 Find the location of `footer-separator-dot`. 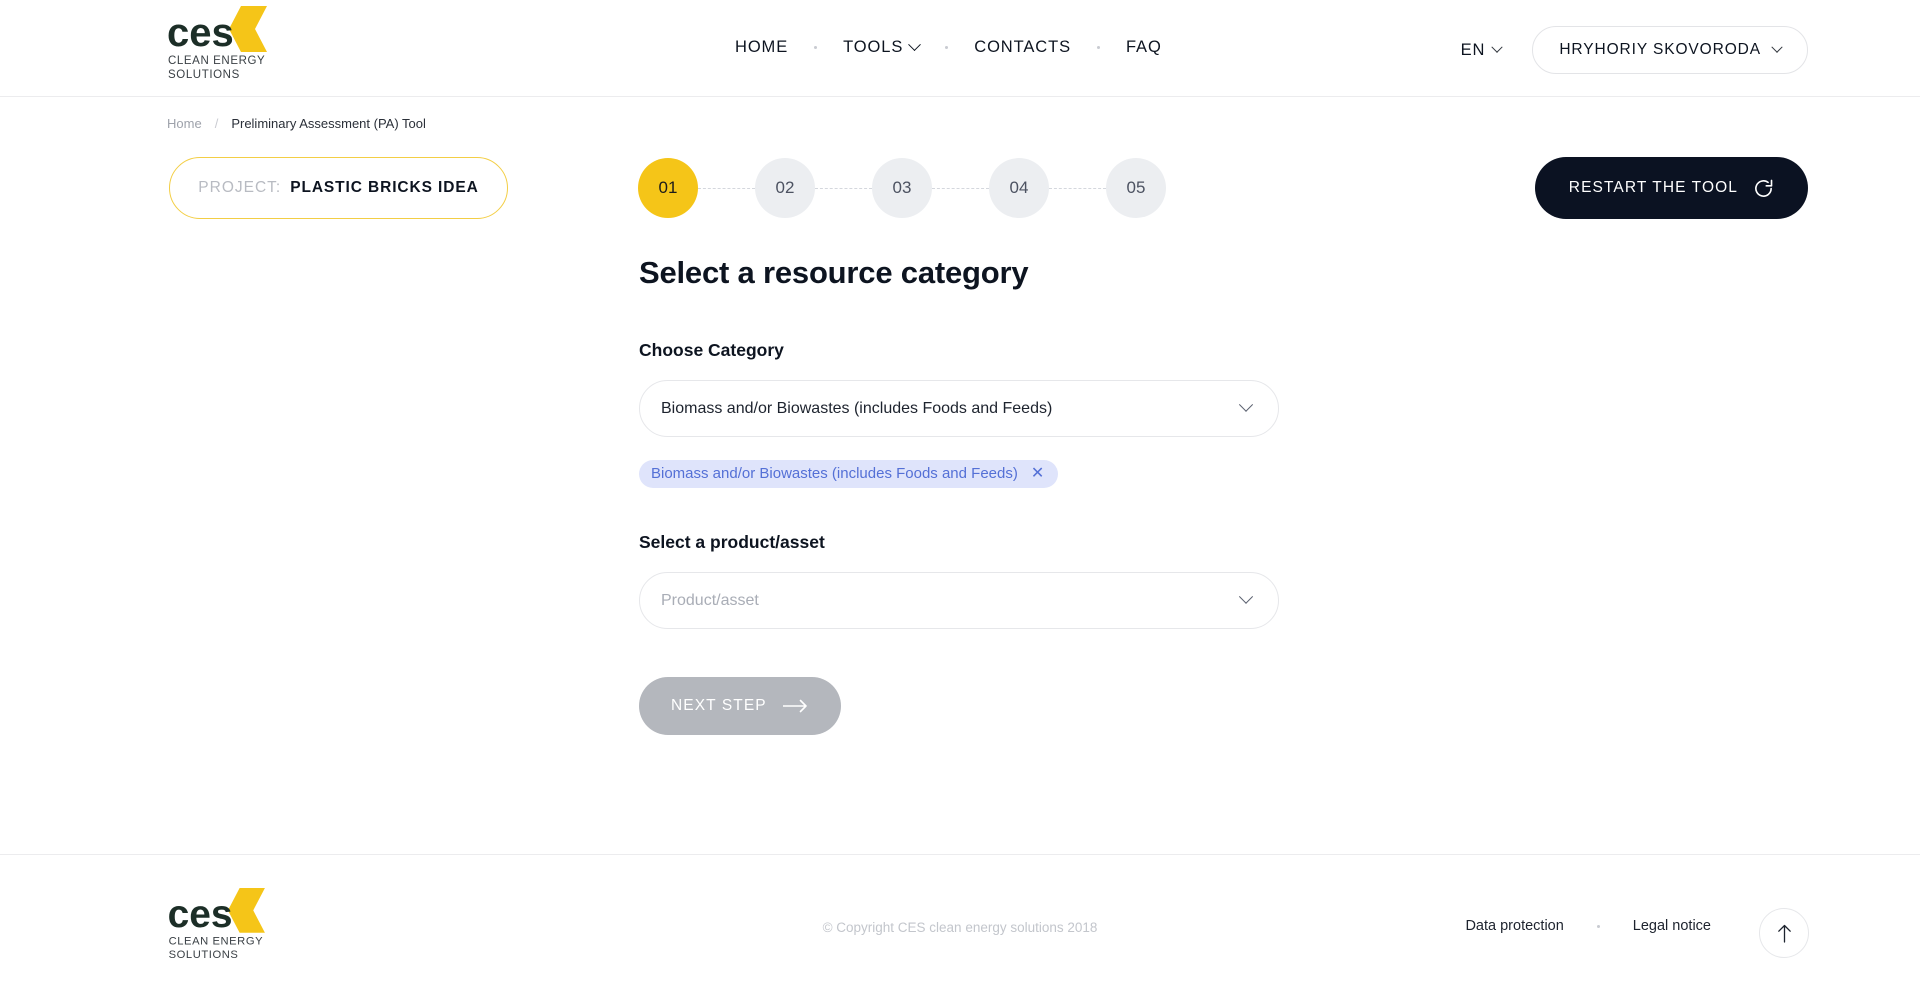

footer-separator-dot is located at coordinates (1598, 926).